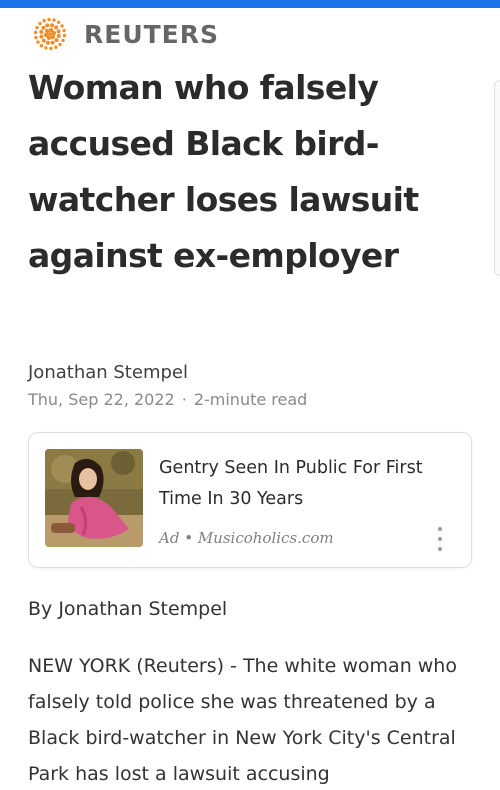 Image resolution: width=500 pixels, height=790 pixels. What do you see at coordinates (246, 538) in the screenshot?
I see `ad-source: Ad • Musicoholics.com` at bounding box center [246, 538].